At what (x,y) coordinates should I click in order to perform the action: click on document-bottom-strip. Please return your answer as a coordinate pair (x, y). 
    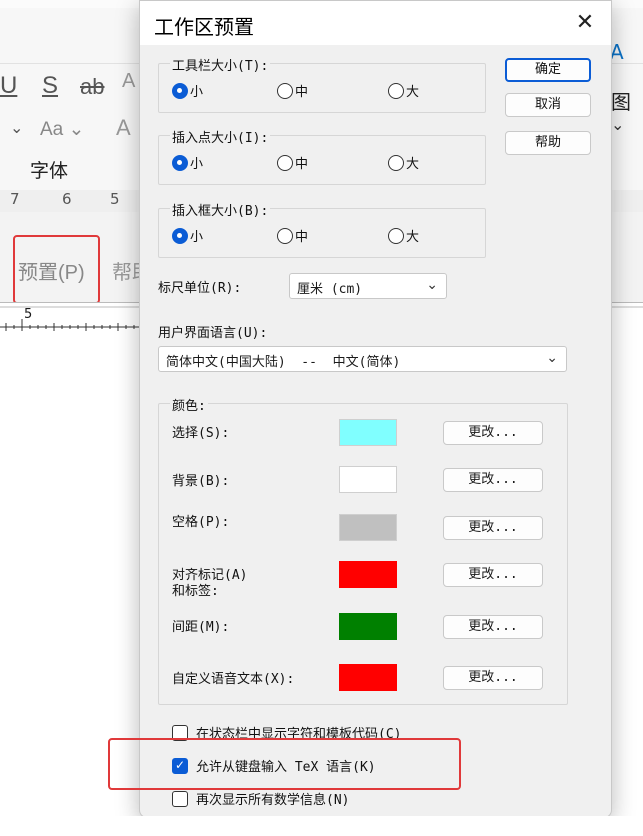
    Looking at the image, I should click on (321, 826).